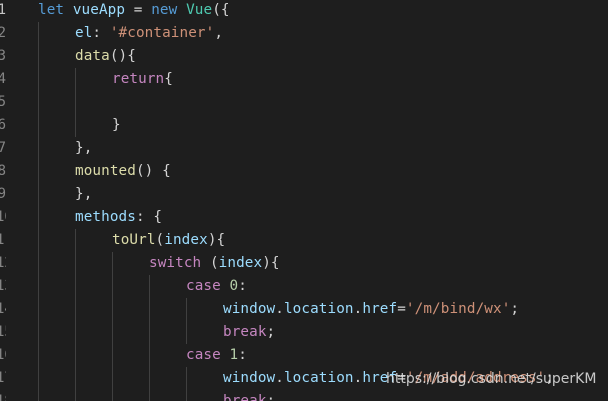 The image size is (608, 401). What do you see at coordinates (3, 397) in the screenshot?
I see `line-number: 18` at bounding box center [3, 397].